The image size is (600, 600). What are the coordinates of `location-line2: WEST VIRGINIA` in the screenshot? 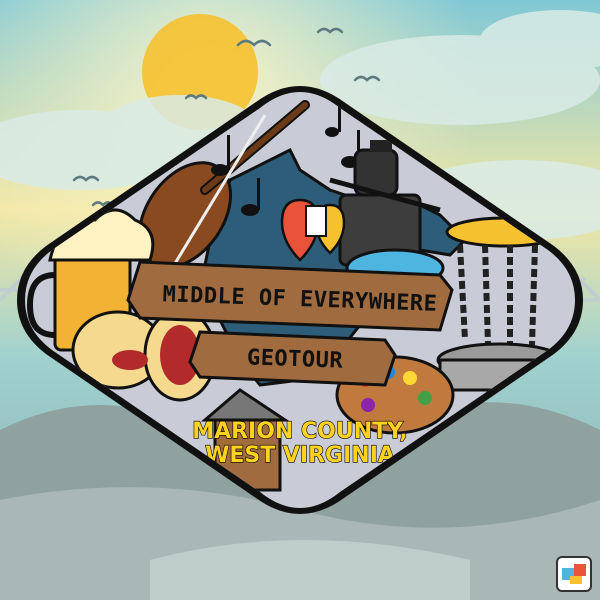 It's located at (300, 455).